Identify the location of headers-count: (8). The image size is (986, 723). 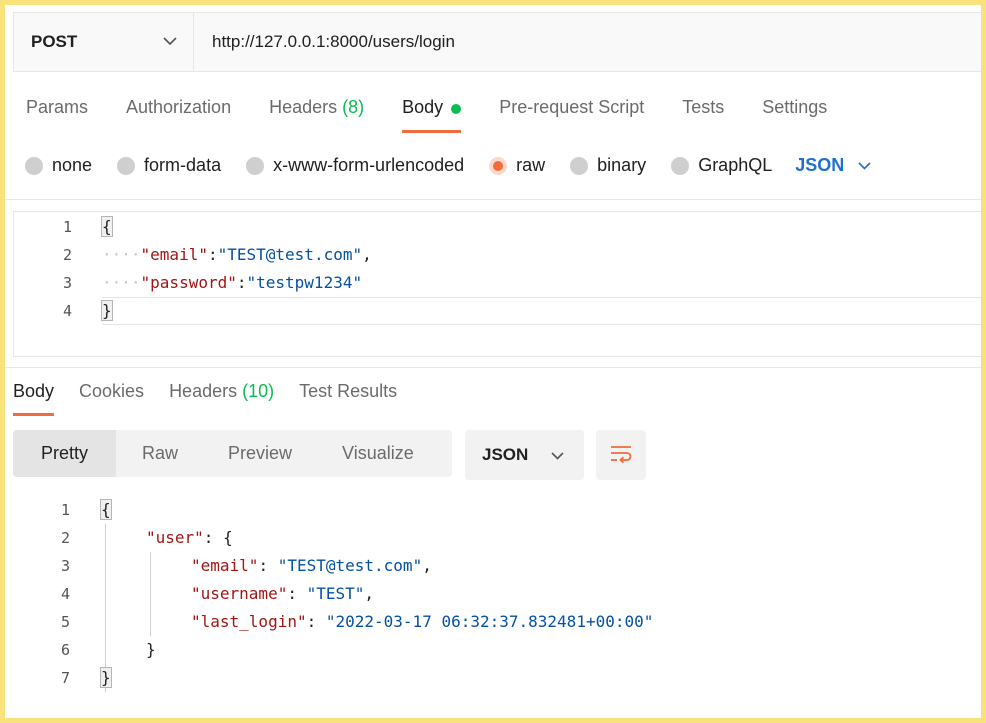
(353, 107).